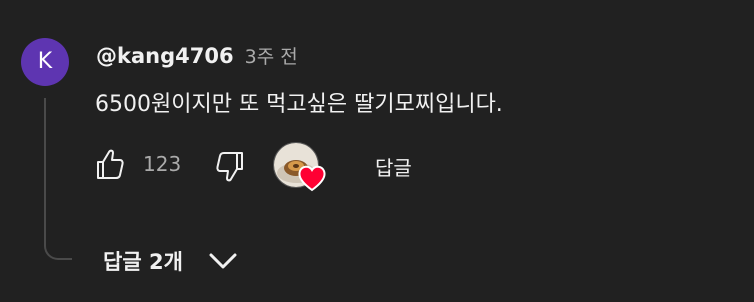 The width and height of the screenshot is (754, 302). I want to click on dislike-button, so click(230, 167).